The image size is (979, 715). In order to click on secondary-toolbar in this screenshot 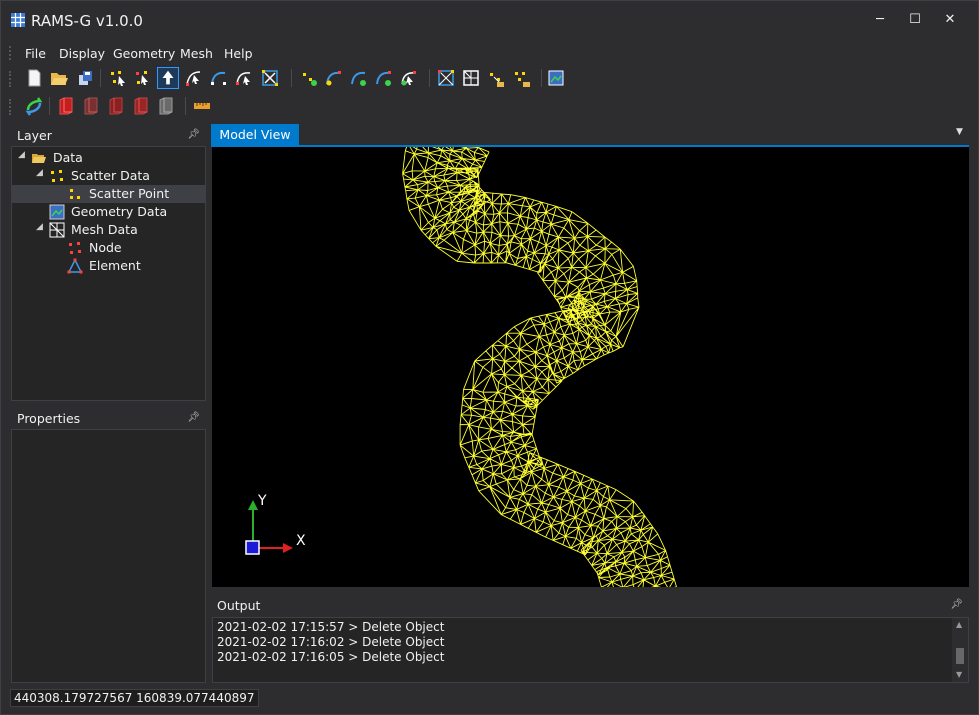, I will do `click(114, 107)`.